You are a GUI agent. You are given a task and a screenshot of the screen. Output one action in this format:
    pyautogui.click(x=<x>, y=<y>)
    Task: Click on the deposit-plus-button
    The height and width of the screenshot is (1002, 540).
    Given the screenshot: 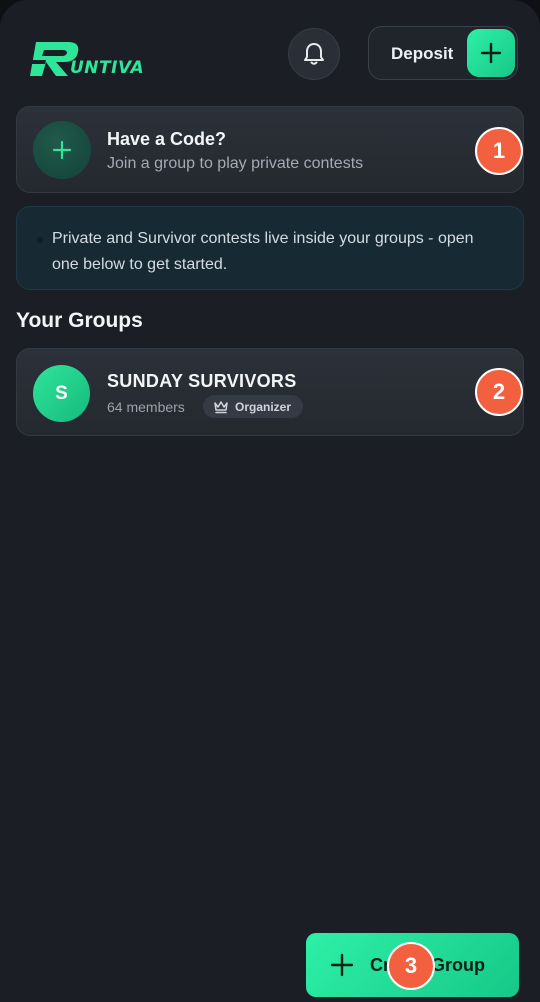 What is the action you would take?
    pyautogui.click(x=491, y=53)
    